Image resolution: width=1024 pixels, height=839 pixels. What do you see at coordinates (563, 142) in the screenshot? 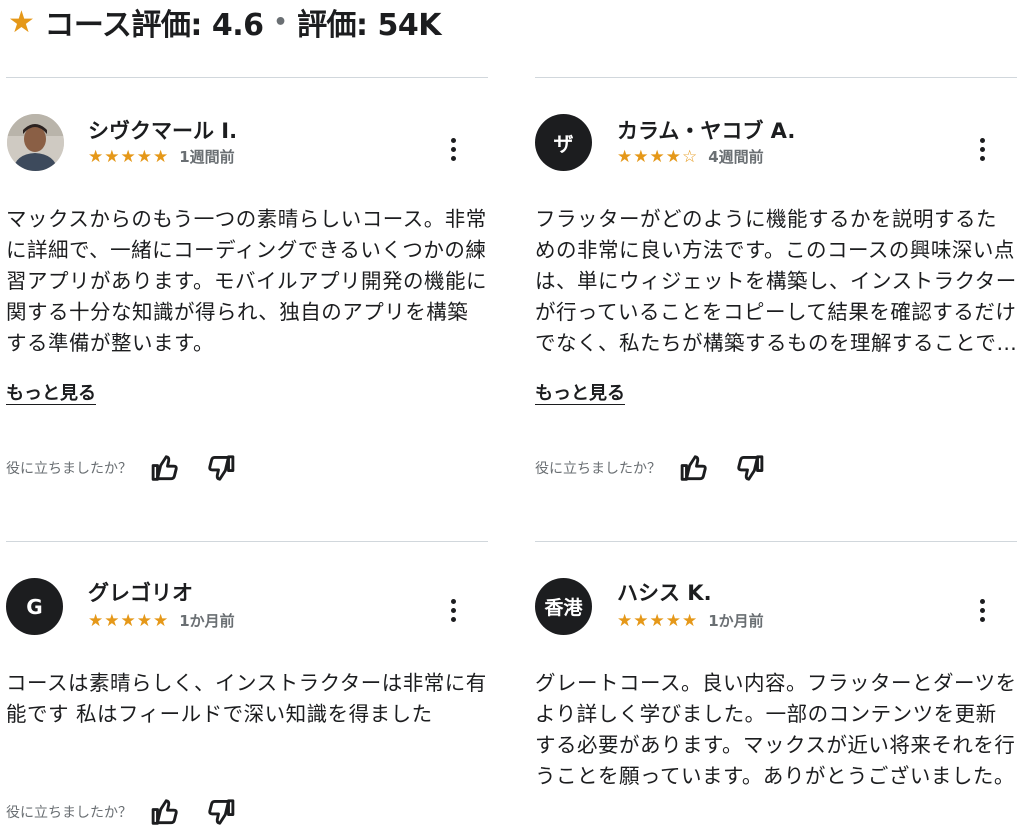
I see `avatar: ザ` at bounding box center [563, 142].